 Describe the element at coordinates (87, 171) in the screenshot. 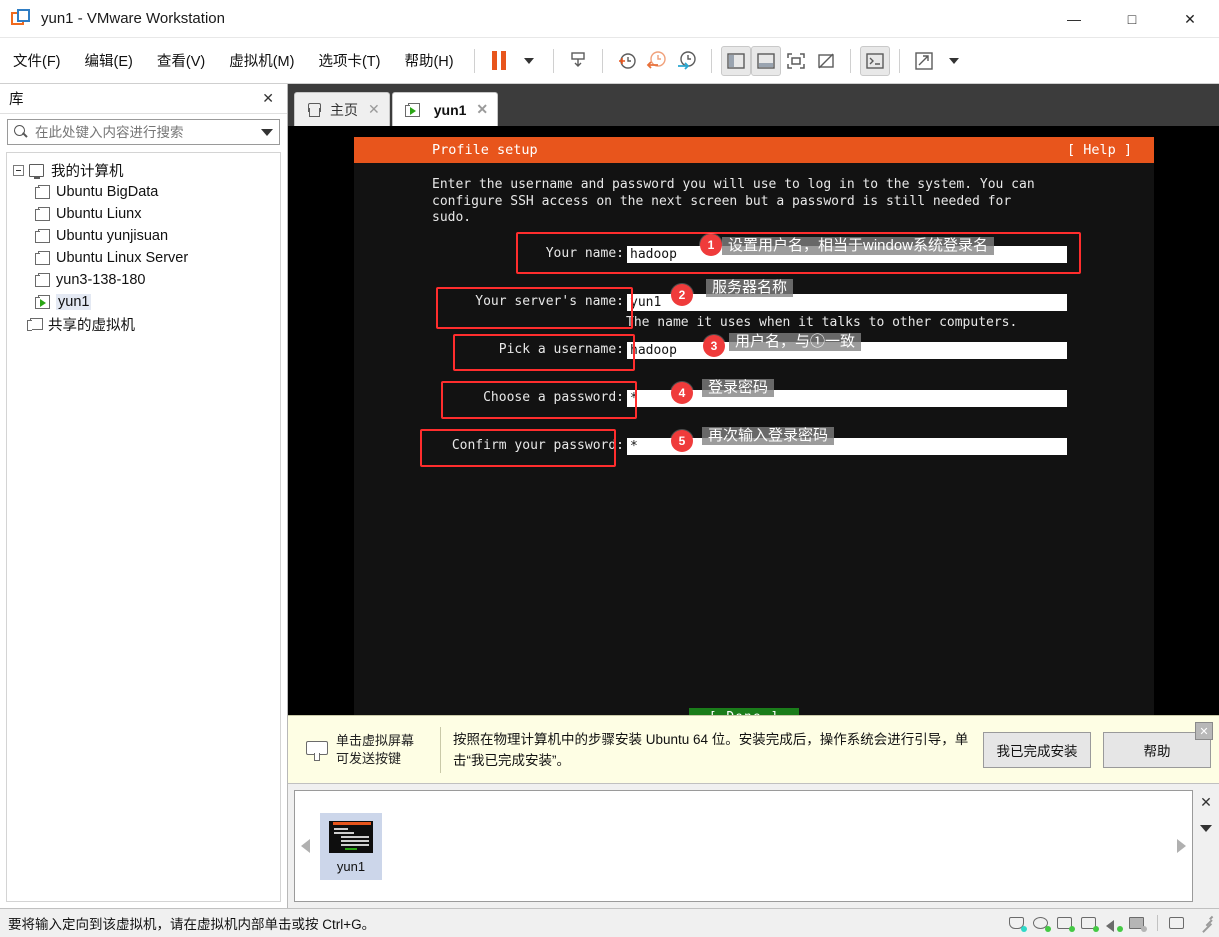

I see `tree-root-label: 我的计算机` at that location.